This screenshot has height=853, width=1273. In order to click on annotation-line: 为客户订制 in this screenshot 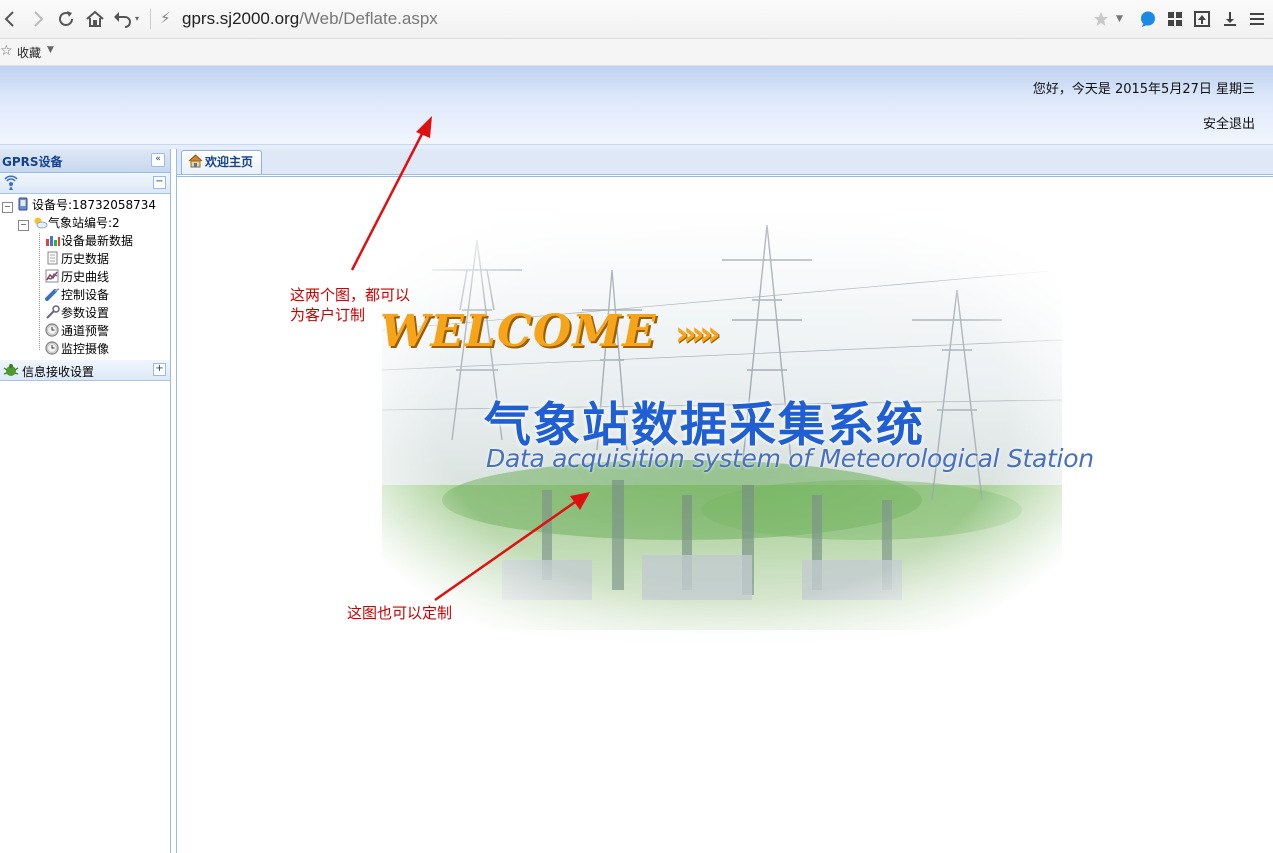, I will do `click(328, 315)`.